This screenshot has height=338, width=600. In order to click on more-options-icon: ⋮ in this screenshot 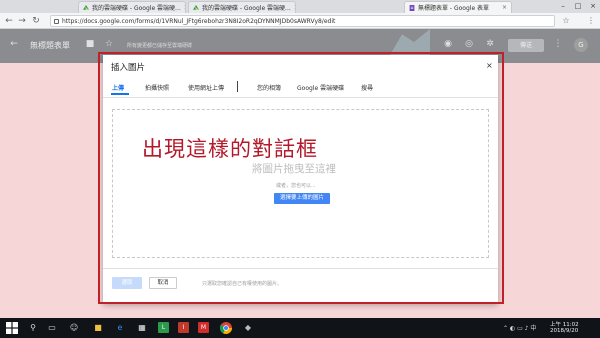, I will do `click(558, 44)`.